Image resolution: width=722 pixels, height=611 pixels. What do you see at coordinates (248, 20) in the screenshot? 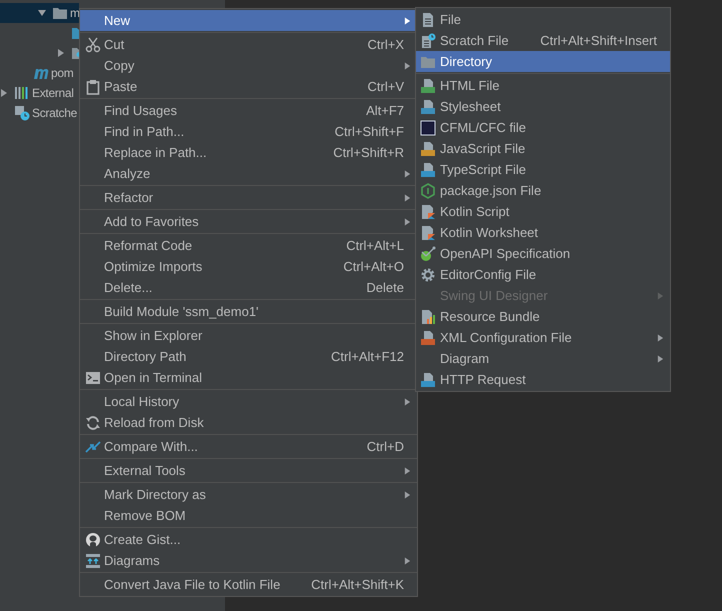
I see `menu-item: New` at bounding box center [248, 20].